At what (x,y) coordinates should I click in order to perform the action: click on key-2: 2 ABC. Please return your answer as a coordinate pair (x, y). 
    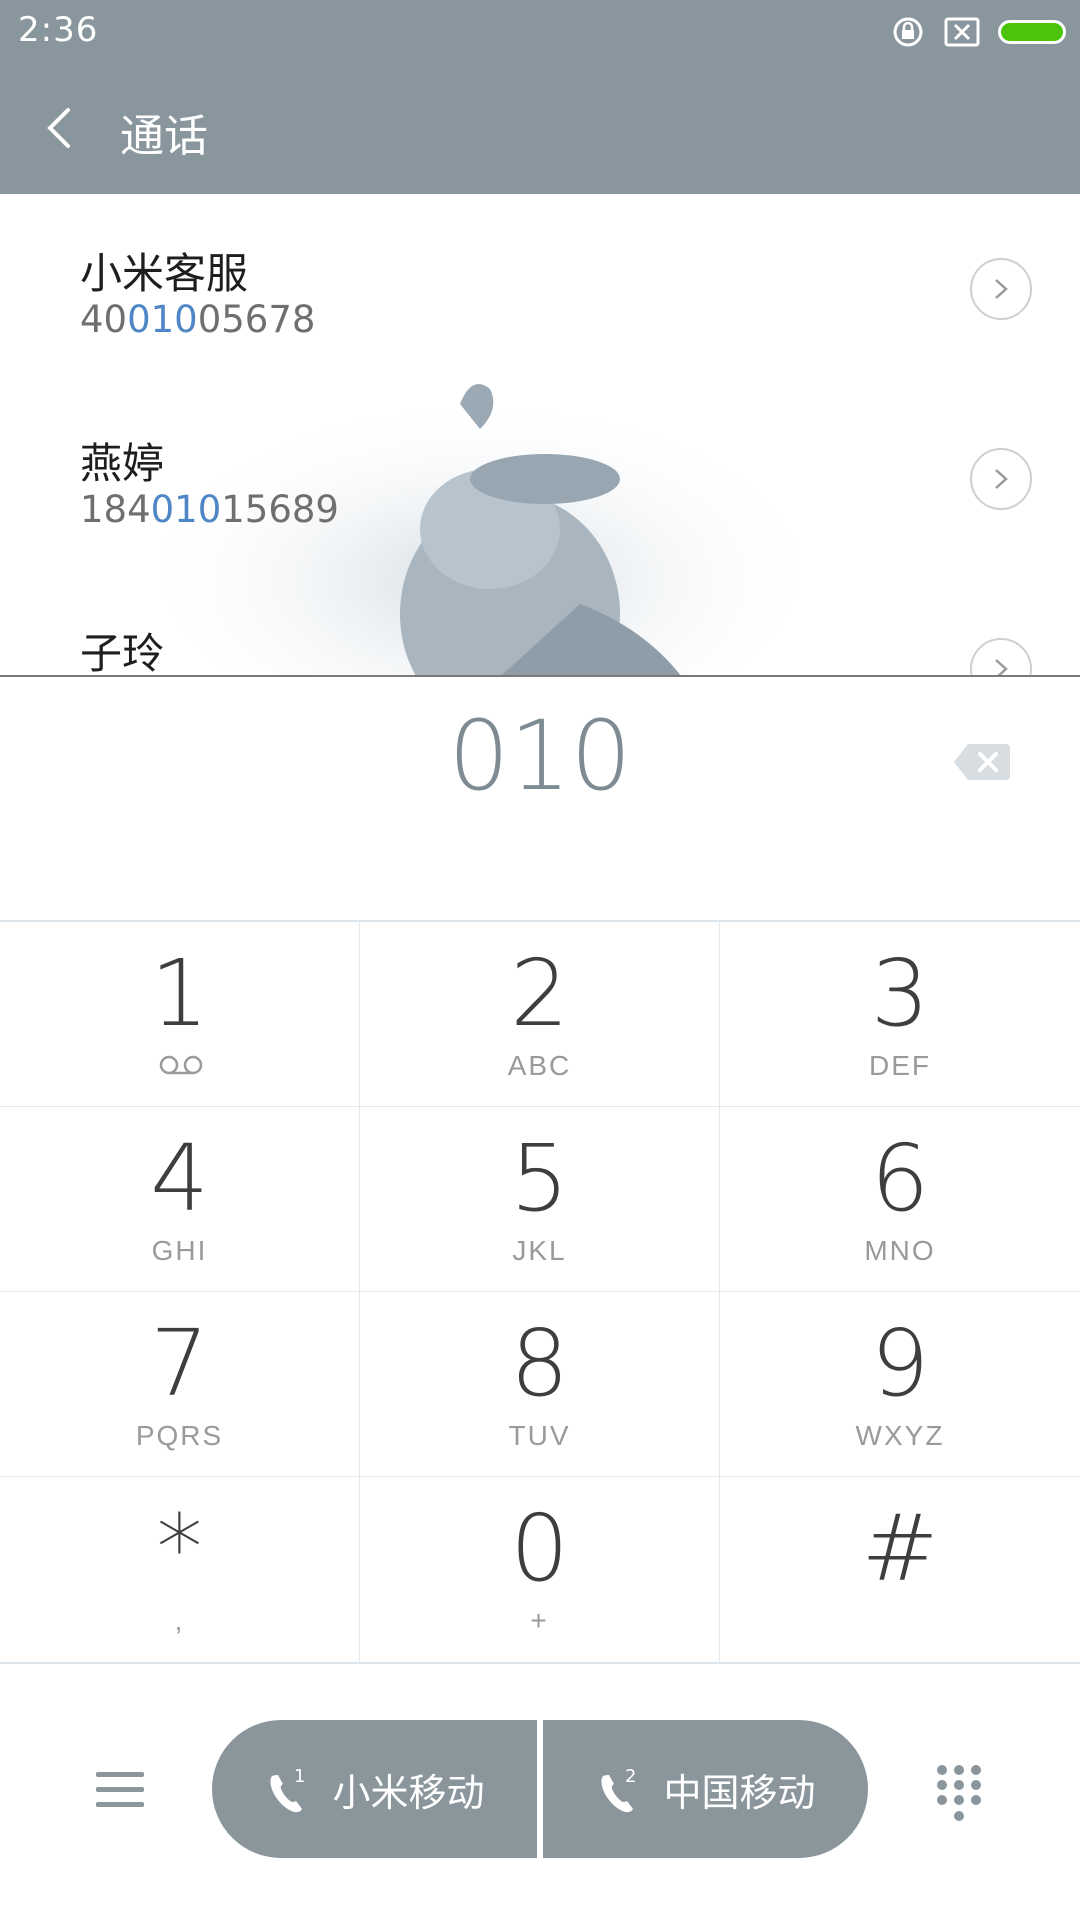
    Looking at the image, I should click on (540, 1014).